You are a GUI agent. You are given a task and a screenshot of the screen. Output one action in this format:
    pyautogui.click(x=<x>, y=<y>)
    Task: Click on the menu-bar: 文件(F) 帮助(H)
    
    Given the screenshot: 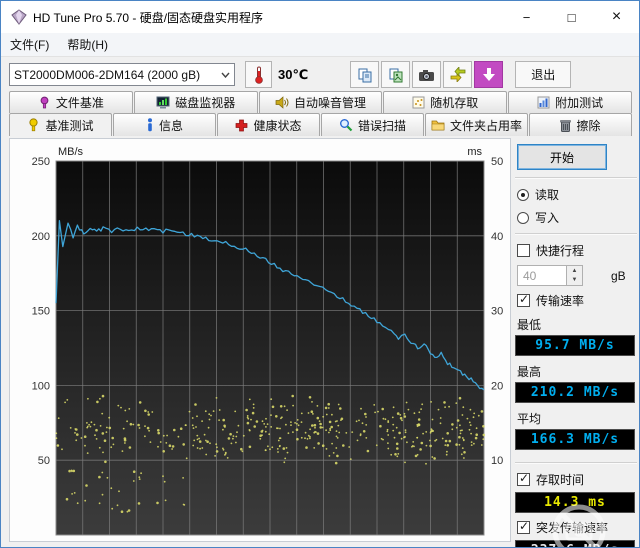 What is the action you would take?
    pyautogui.click(x=320, y=45)
    